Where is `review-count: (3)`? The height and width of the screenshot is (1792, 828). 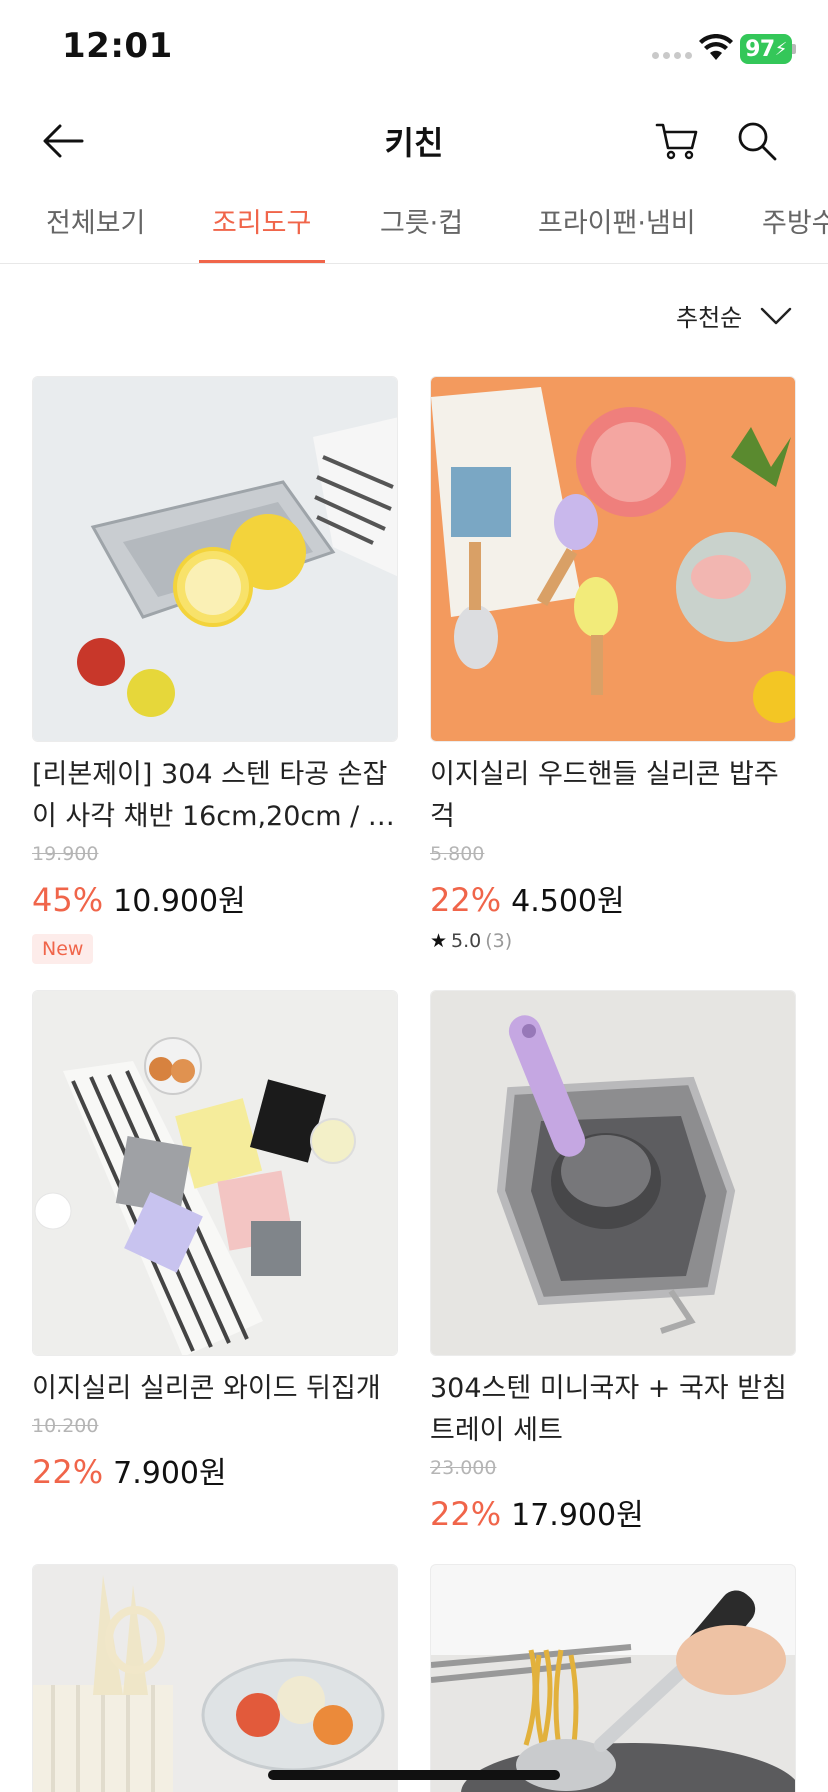 review-count: (3) is located at coordinates (499, 941).